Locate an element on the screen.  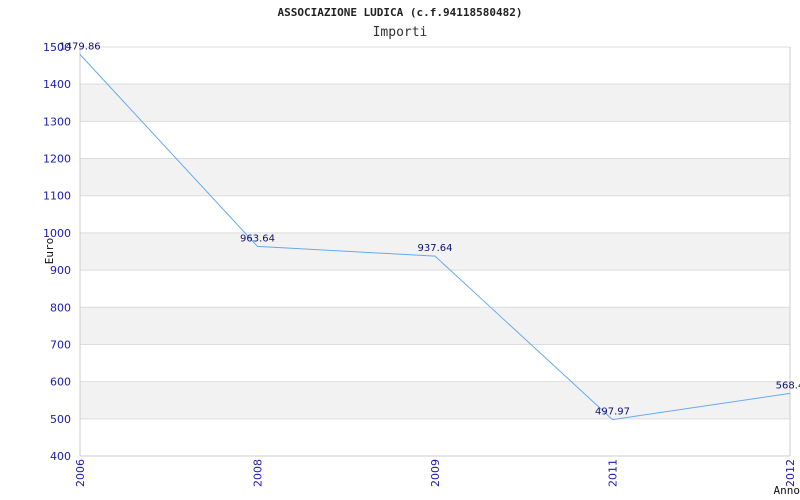
x-tick-label: 2011 is located at coordinates (613, 473).